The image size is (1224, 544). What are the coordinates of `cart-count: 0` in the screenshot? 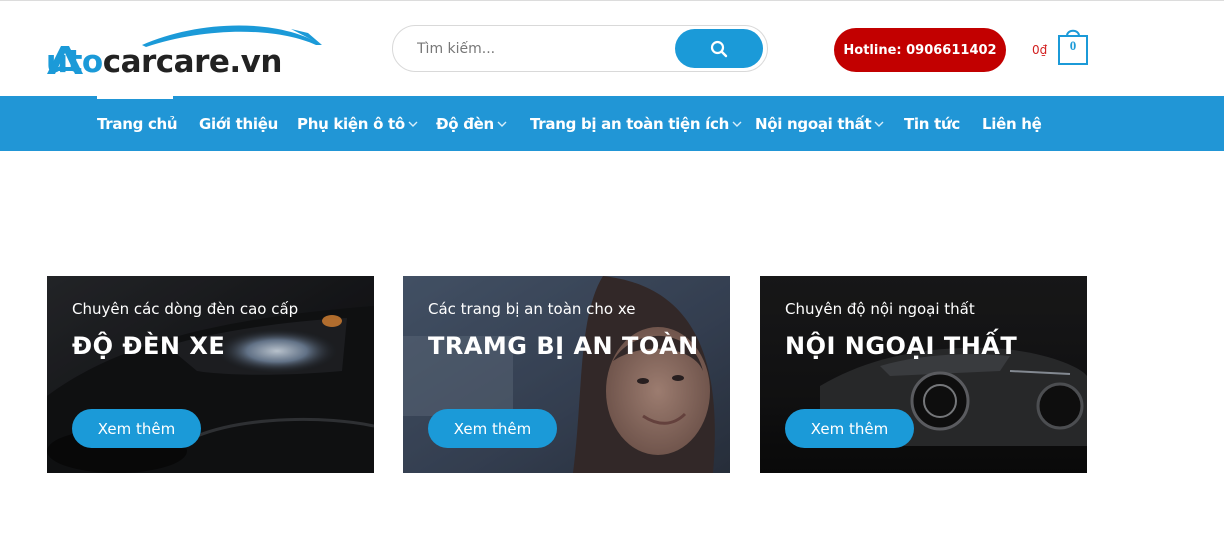 It's located at (1073, 45).